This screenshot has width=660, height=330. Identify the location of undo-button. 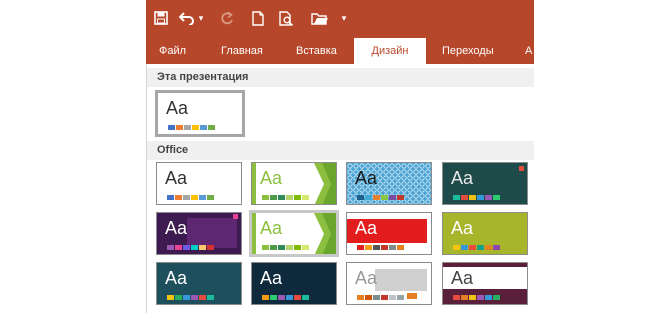
(187, 18).